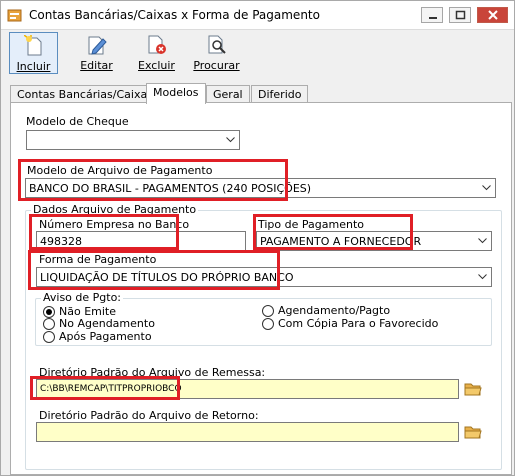 This screenshot has width=515, height=476. I want to click on incluir-button: Incluir, so click(33, 53).